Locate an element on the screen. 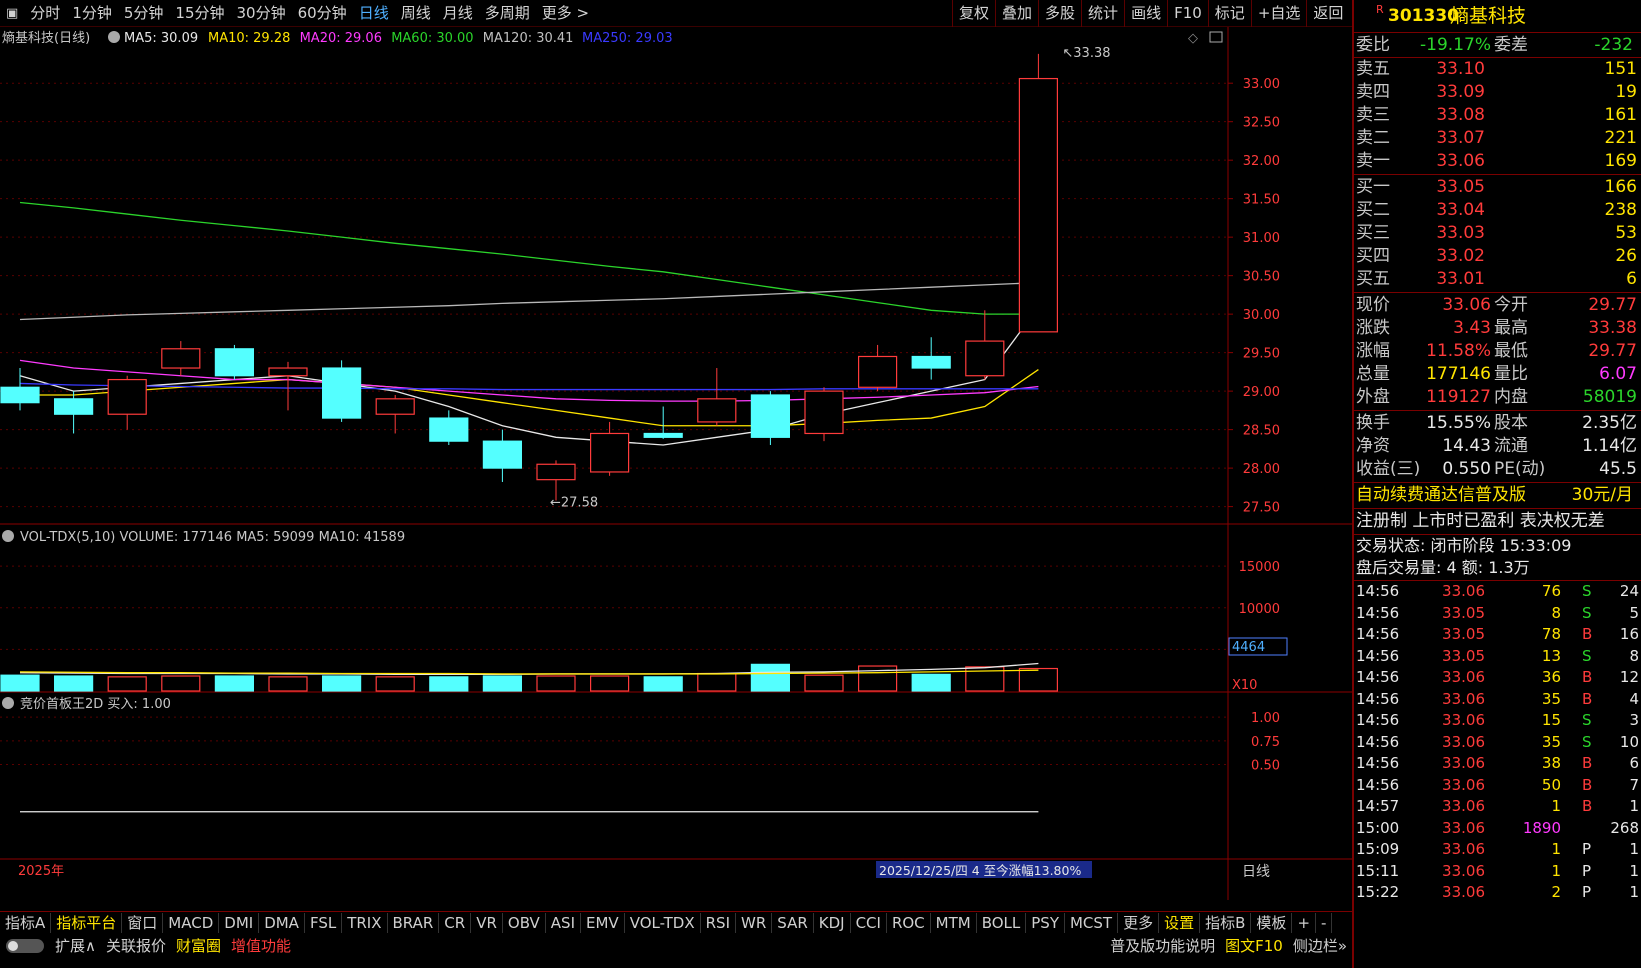 Image resolution: width=1641 pixels, height=968 pixels. indicator-tab: CR is located at coordinates (455, 922).